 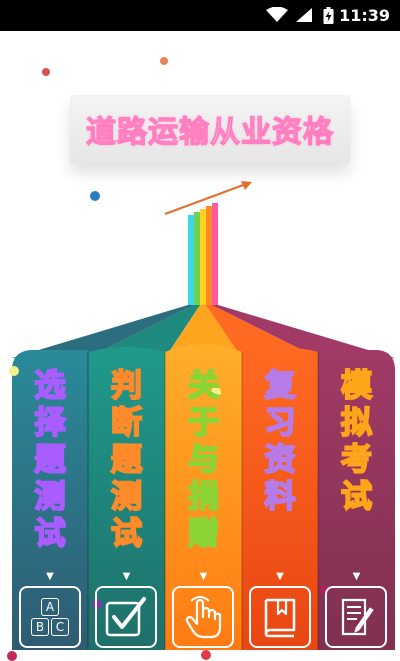 I want to click on judge-test-button, so click(x=126, y=617).